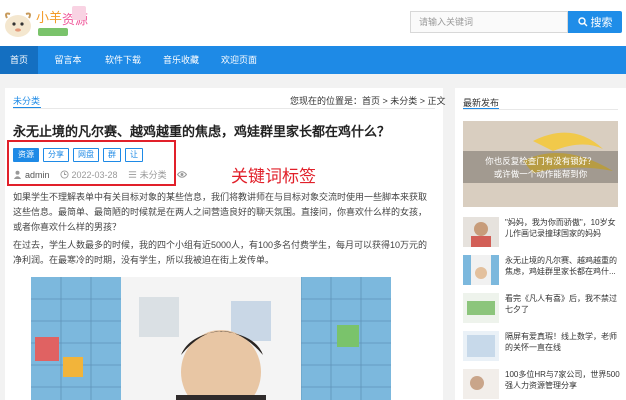  I want to click on annotation-label: 关键词标签, so click(273, 176).